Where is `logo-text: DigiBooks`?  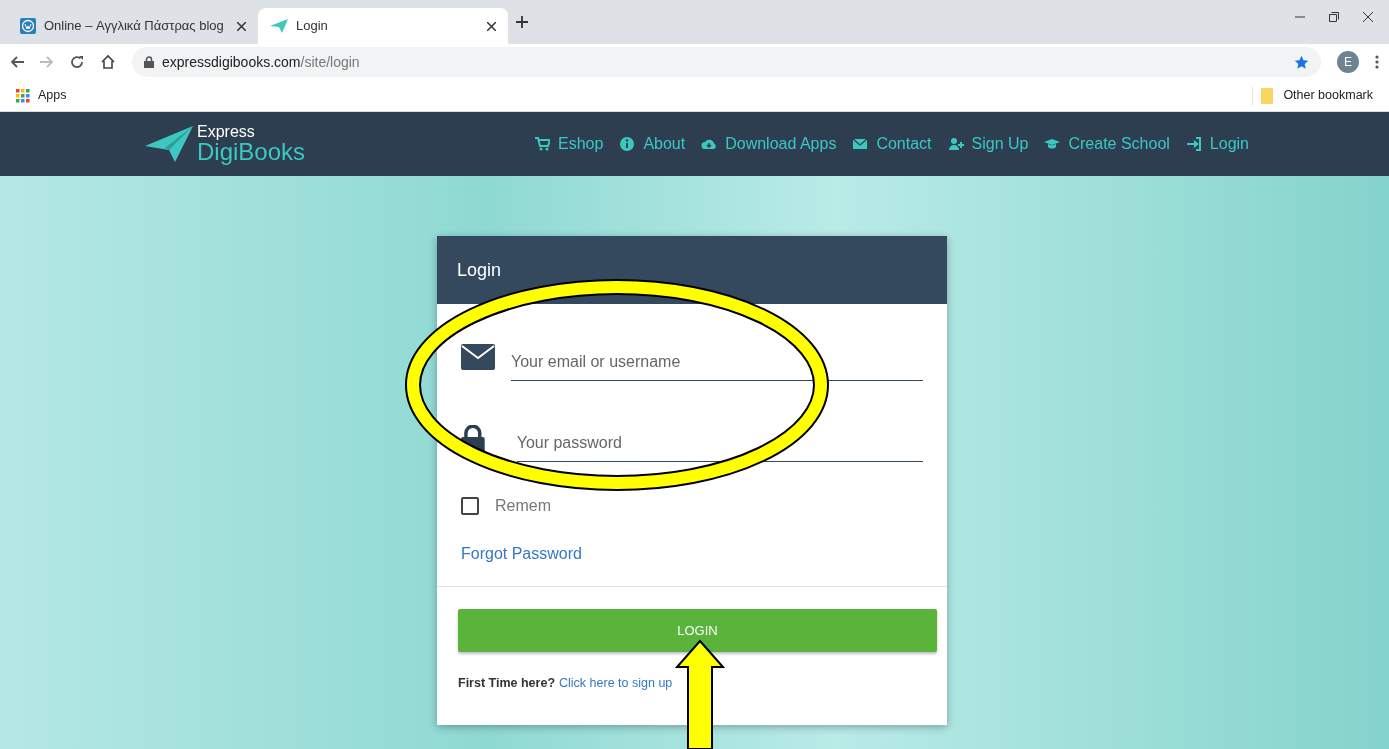
logo-text: DigiBooks is located at coordinates (251, 152).